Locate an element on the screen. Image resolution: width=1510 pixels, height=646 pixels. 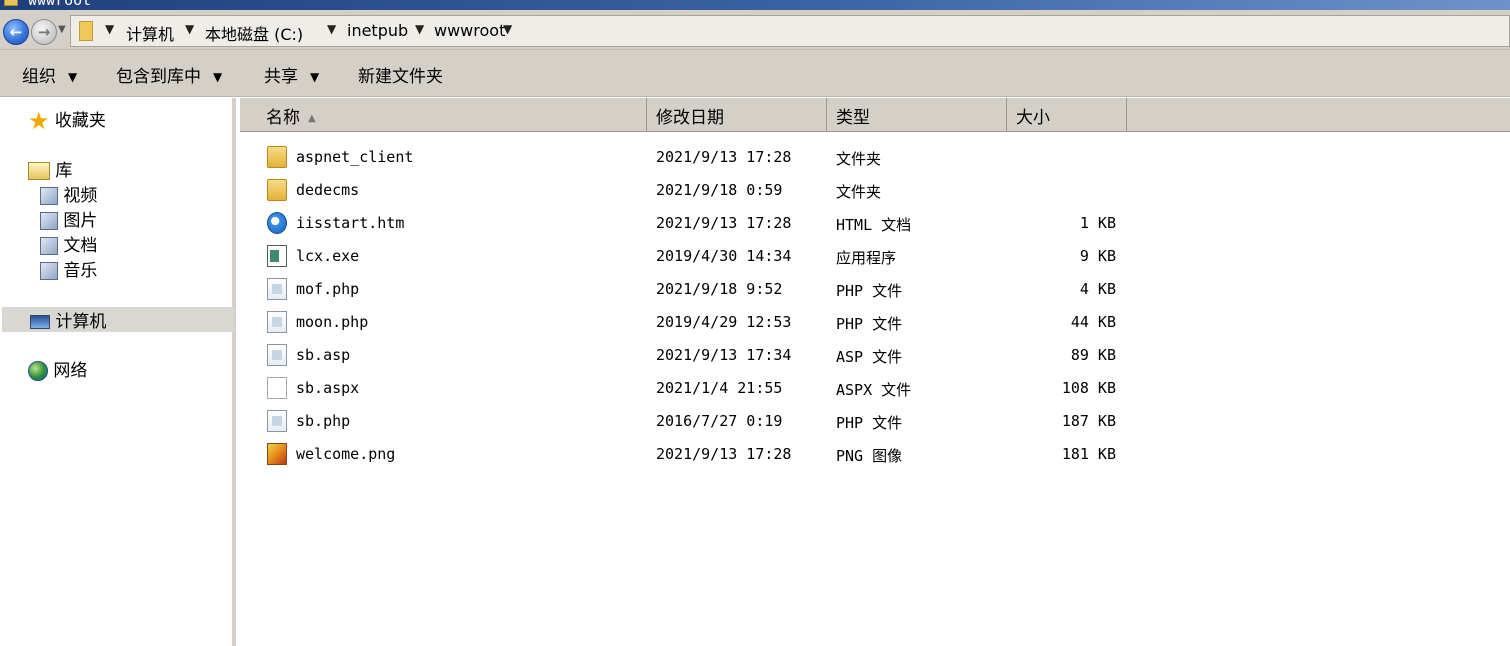
document-library-icon is located at coordinates (49, 246).